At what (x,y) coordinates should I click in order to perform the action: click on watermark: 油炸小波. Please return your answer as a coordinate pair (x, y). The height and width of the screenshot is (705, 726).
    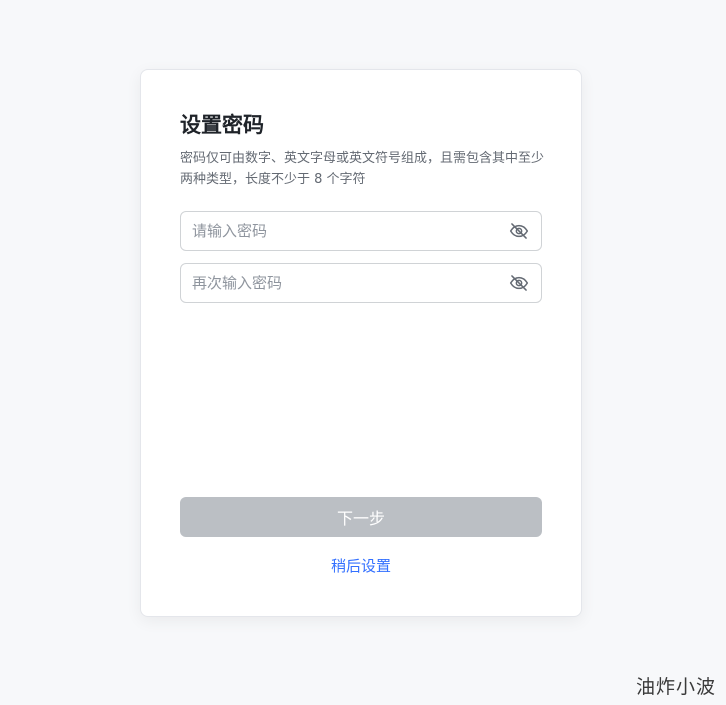
    Looking at the image, I should click on (675, 687).